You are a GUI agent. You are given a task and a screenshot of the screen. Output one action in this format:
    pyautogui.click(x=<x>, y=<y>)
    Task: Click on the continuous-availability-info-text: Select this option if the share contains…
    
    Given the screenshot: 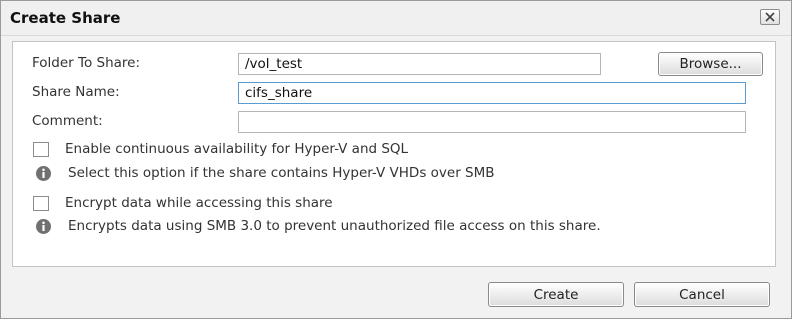 What is the action you would take?
    pyautogui.click(x=281, y=173)
    